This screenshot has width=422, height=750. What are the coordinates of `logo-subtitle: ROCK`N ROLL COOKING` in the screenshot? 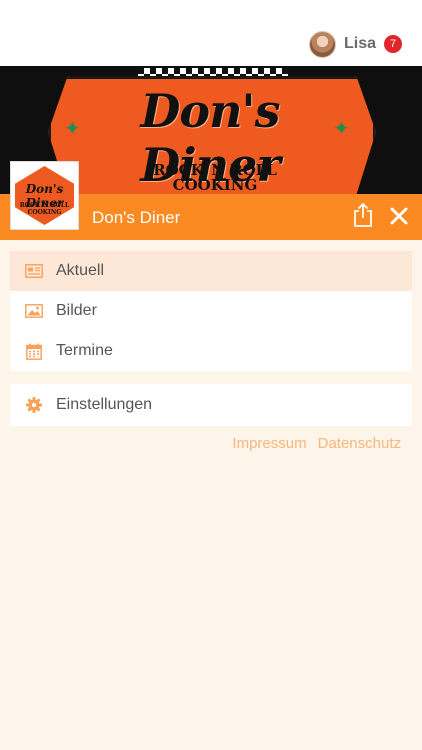 It's located at (44, 209).